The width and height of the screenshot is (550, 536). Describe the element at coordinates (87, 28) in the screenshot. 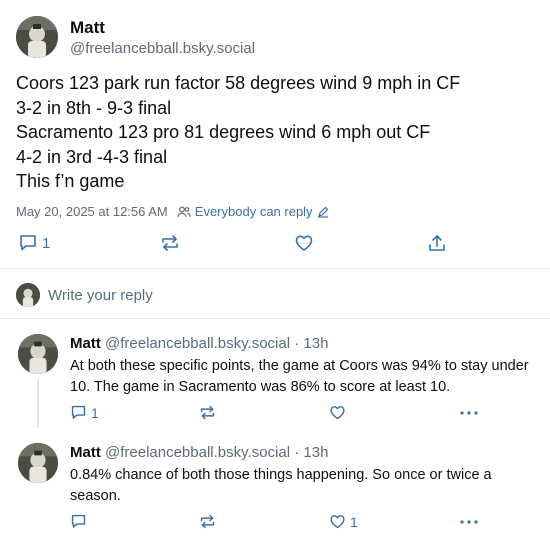

I see `author-display-name: Matt` at that location.